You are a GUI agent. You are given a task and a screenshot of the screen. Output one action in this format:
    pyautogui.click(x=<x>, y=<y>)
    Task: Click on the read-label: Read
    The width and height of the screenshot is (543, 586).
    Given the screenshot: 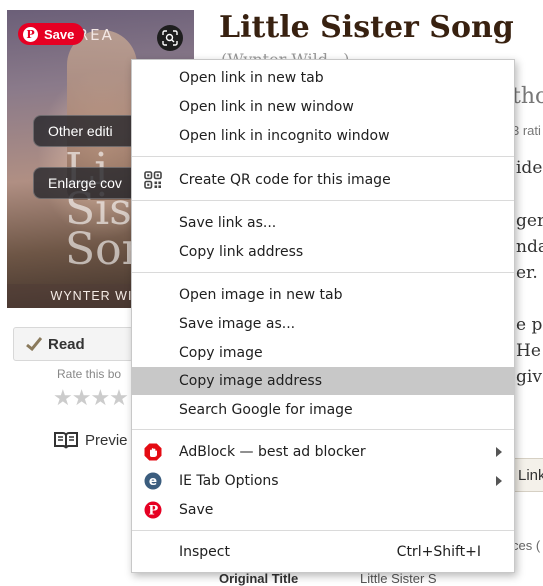 What is the action you would take?
    pyautogui.click(x=66, y=344)
    